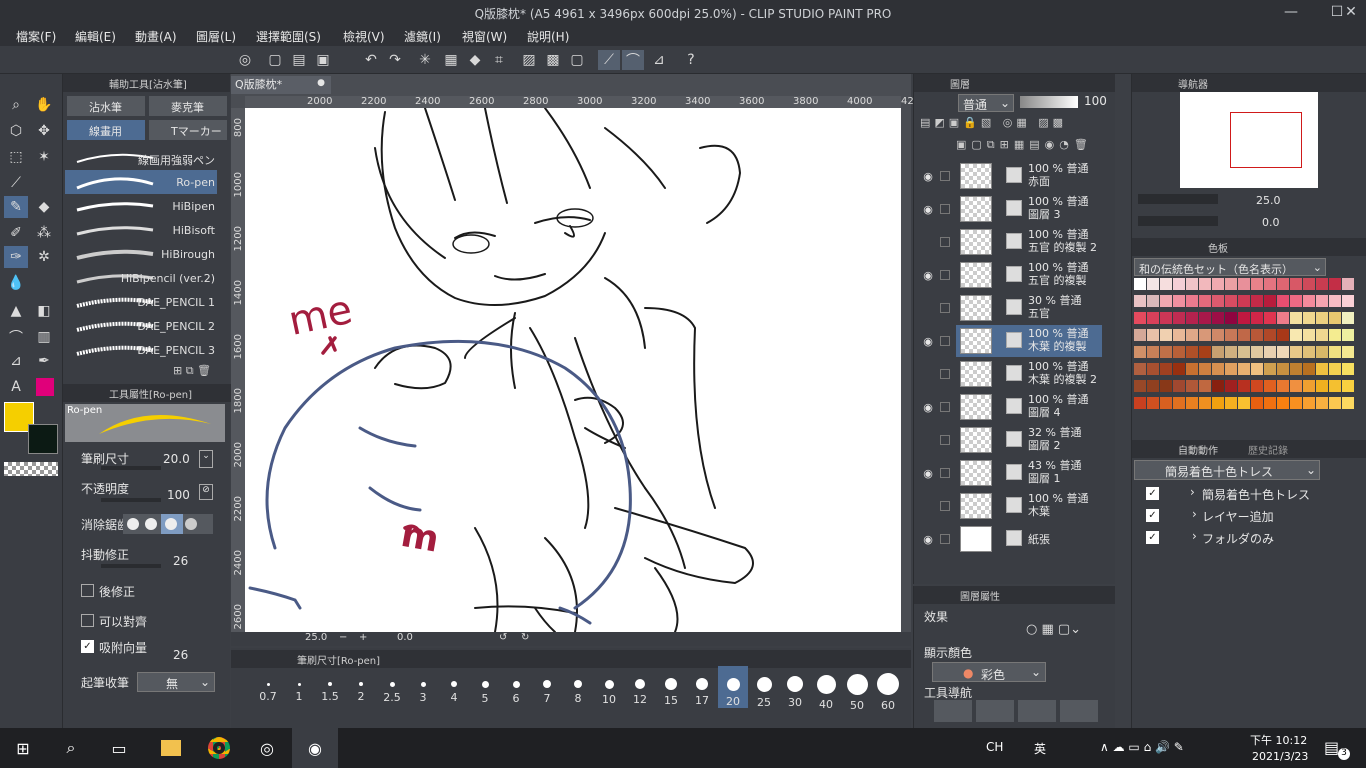 Image resolution: width=1366 pixels, height=768 pixels. Describe the element at coordinates (451, 60) in the screenshot. I see `clear-icon: ▦` at that location.